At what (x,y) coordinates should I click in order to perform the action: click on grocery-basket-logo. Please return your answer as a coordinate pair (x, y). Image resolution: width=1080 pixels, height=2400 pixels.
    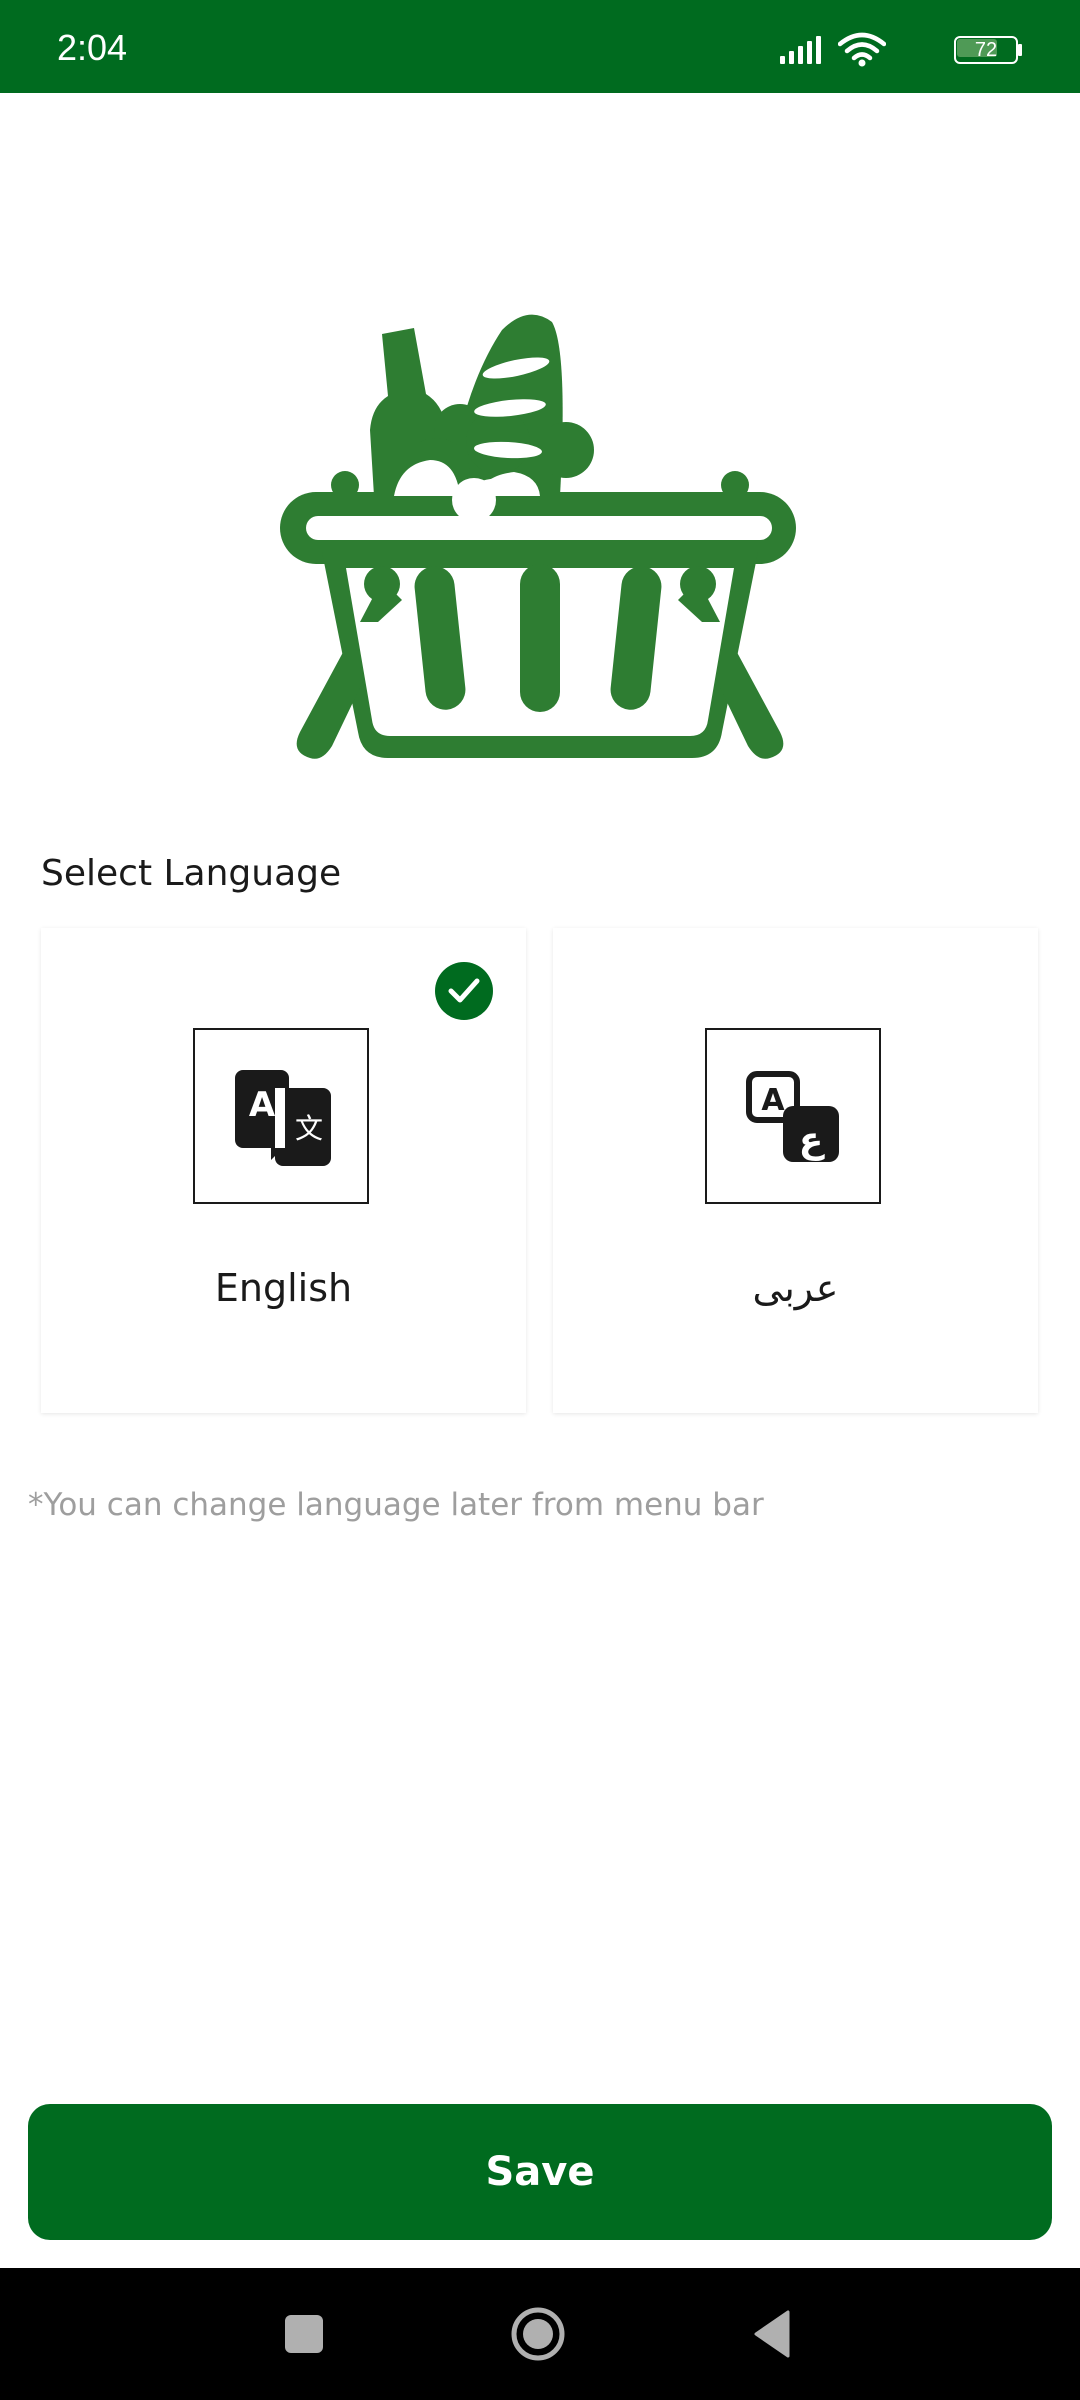
    Looking at the image, I should click on (538, 536).